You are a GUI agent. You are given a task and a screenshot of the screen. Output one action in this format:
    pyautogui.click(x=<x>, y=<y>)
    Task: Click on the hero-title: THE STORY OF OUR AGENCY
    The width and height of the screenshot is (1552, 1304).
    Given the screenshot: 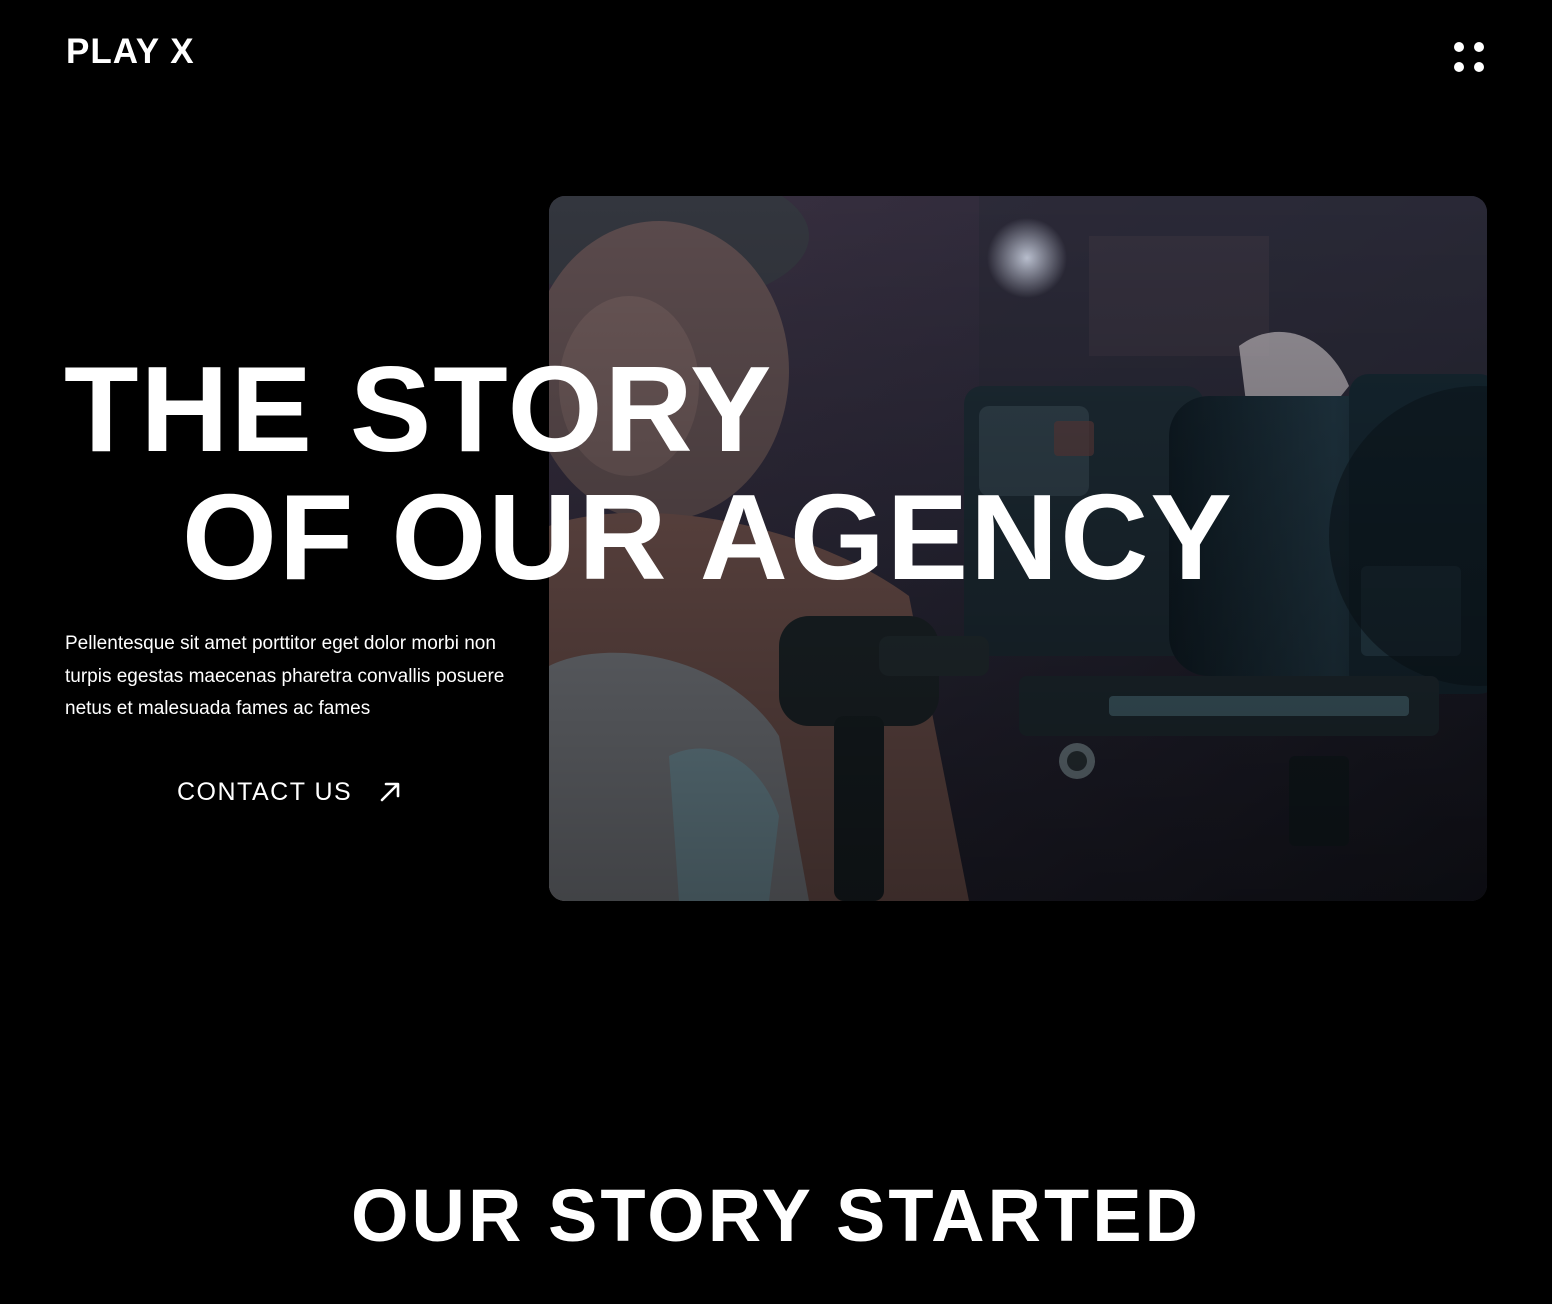 What is the action you would take?
    pyautogui.click(x=649, y=473)
    